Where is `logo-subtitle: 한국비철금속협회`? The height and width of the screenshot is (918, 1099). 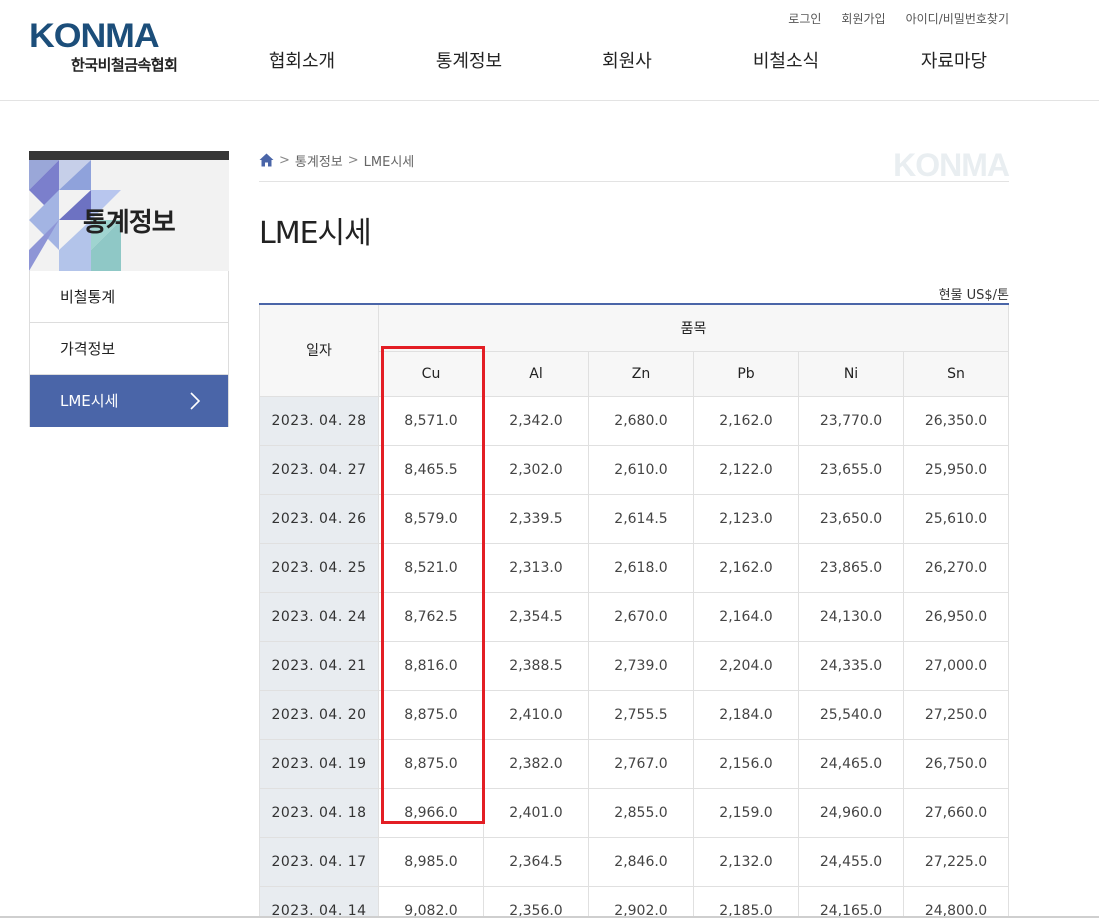 logo-subtitle: 한국비철금속협회 is located at coordinates (124, 65).